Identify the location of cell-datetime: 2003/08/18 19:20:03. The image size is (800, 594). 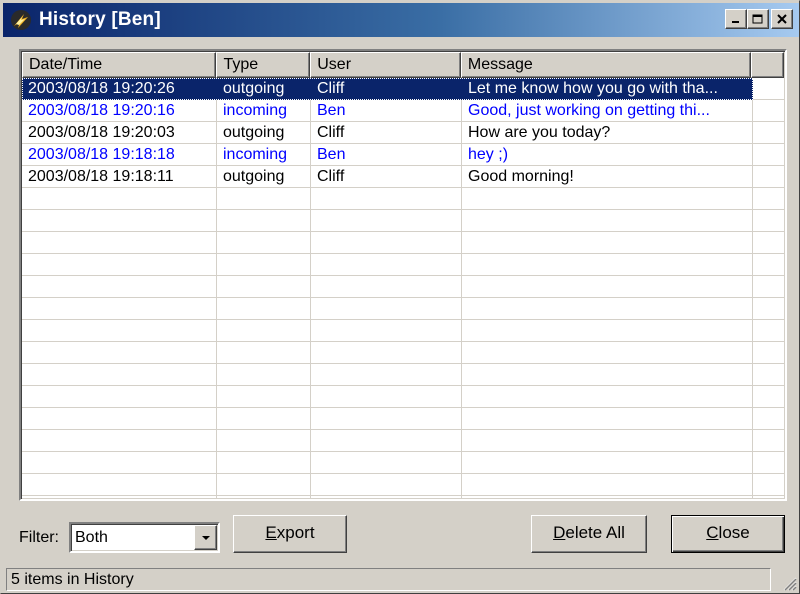
(101, 132).